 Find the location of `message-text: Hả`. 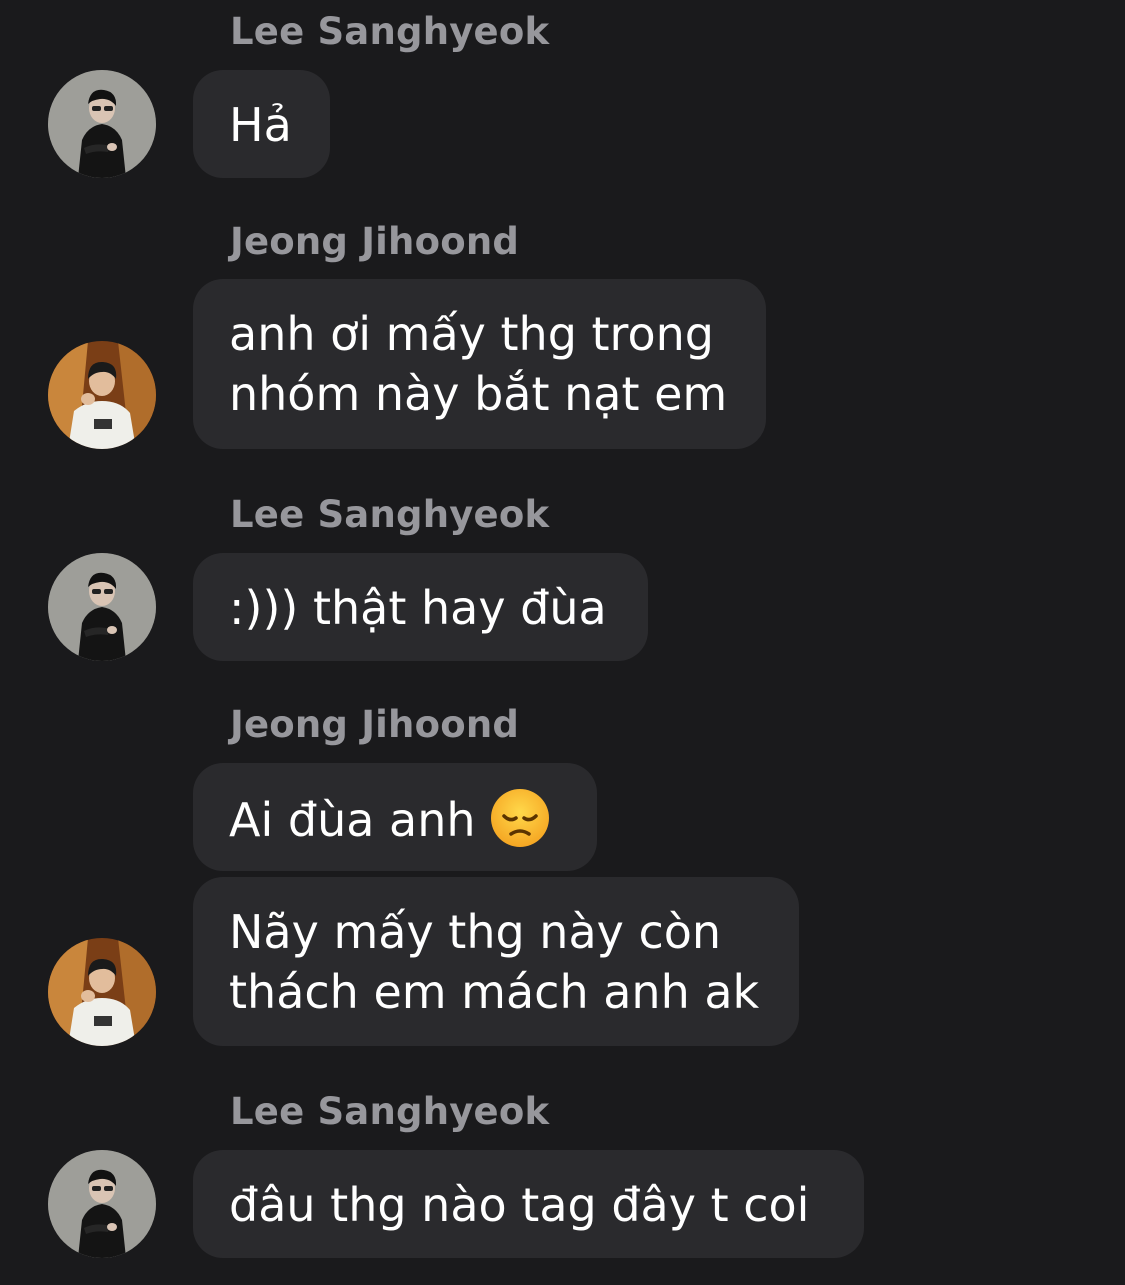

message-text: Hả is located at coordinates (260, 125).